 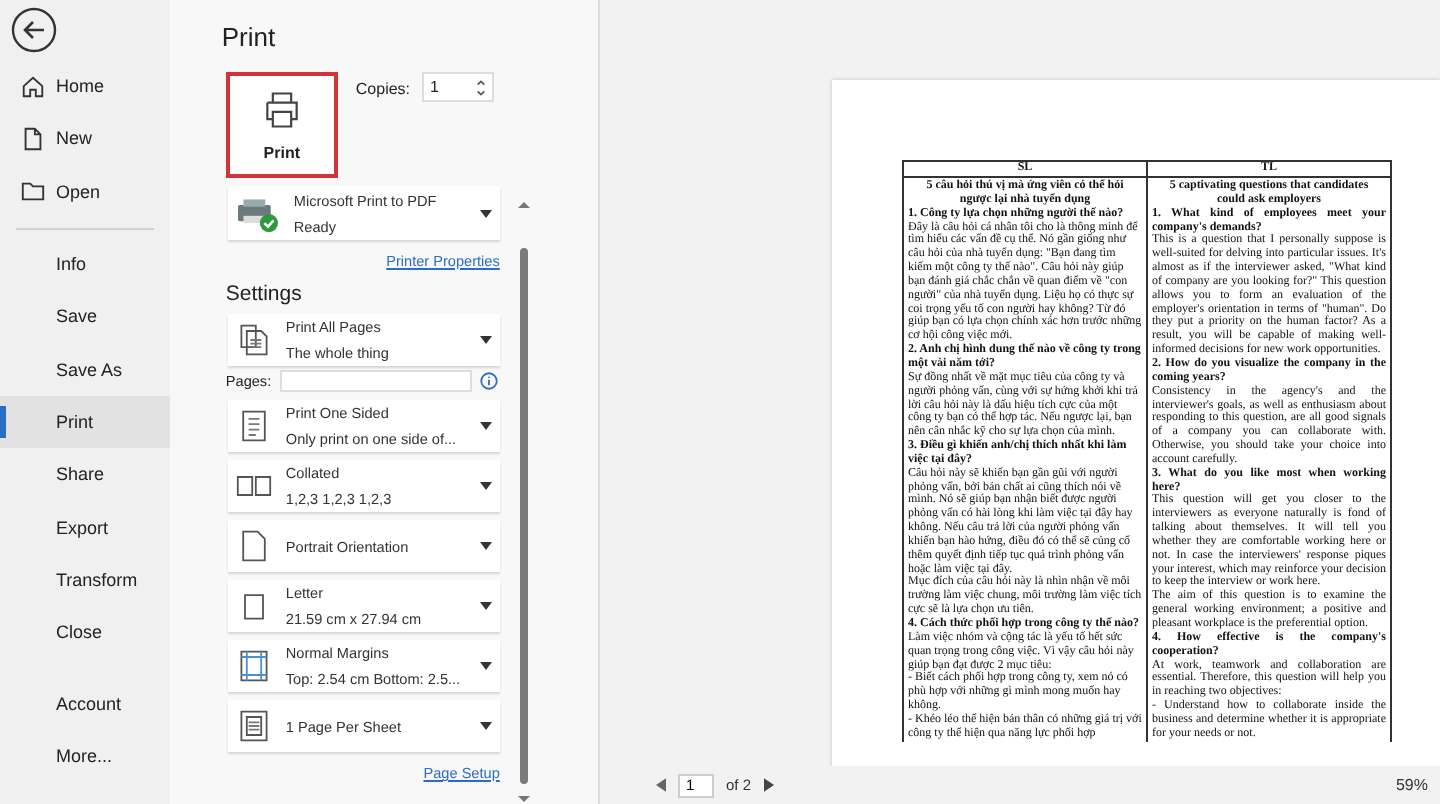 What do you see at coordinates (33, 191) in the screenshot?
I see `folder-icon` at bounding box center [33, 191].